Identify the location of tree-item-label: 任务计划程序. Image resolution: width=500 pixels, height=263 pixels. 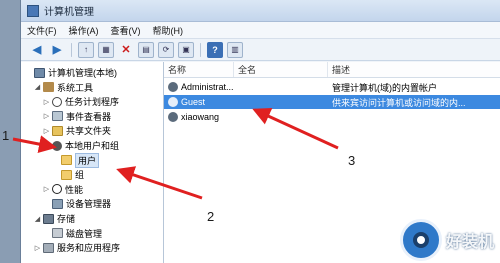
(92, 102).